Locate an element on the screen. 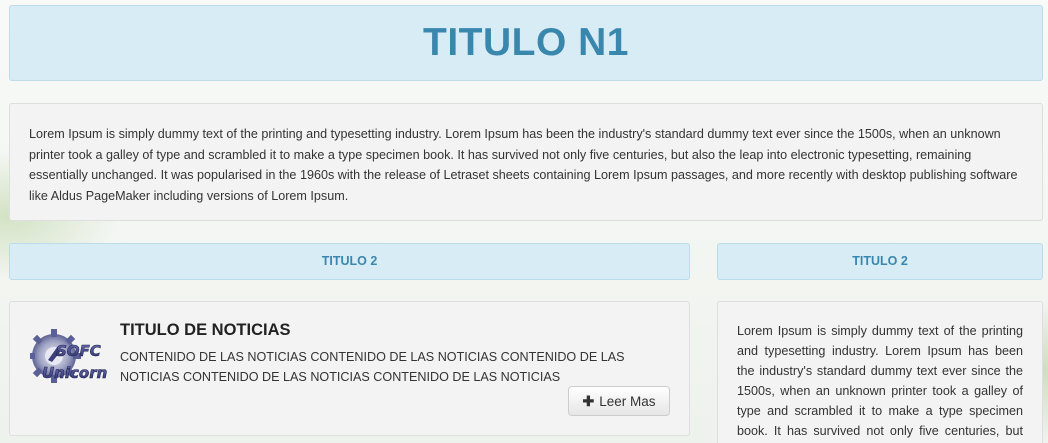  news-title: TITULO DE NOTICIAS is located at coordinates (205, 330).